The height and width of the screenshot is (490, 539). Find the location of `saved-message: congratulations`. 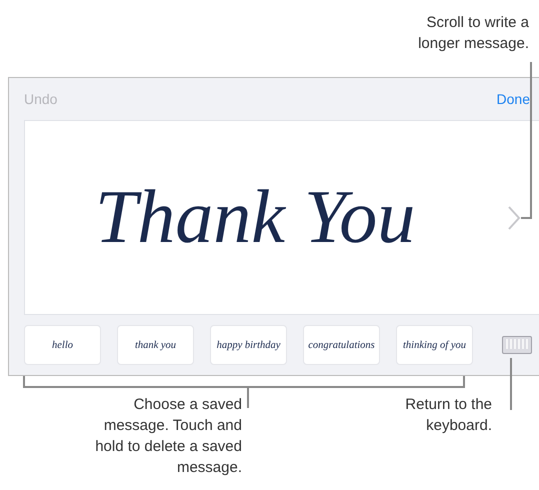

saved-message: congratulations is located at coordinates (341, 345).